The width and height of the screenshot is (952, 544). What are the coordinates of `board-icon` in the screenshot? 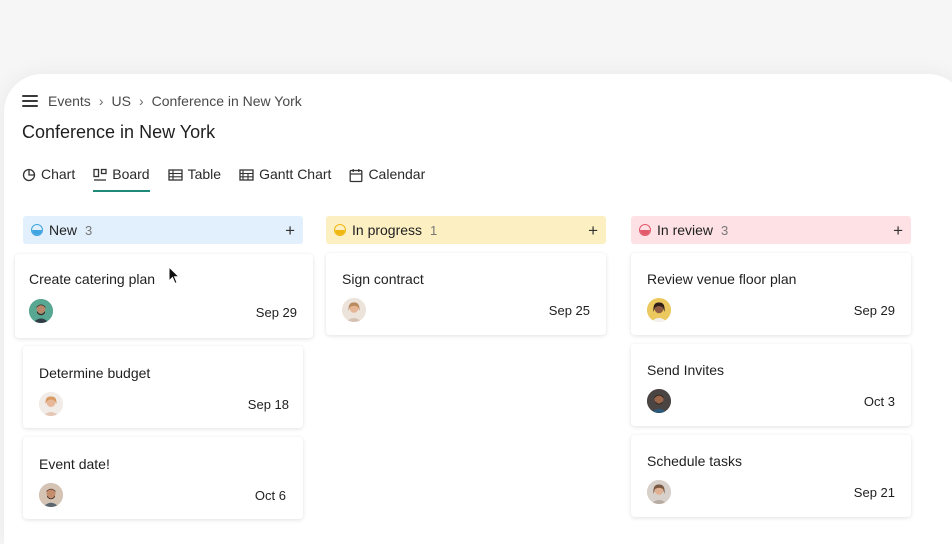 It's located at (100, 174).